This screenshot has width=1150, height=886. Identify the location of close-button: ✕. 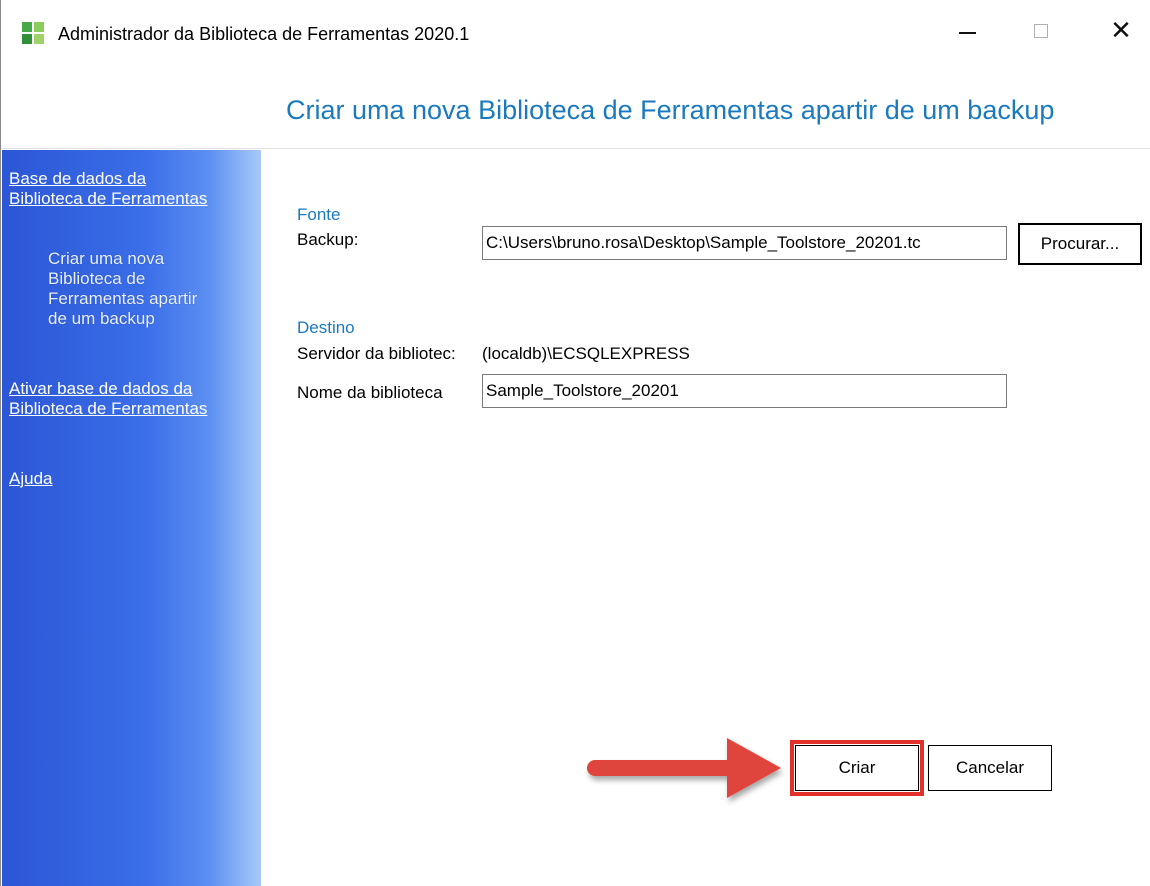
(1120, 31).